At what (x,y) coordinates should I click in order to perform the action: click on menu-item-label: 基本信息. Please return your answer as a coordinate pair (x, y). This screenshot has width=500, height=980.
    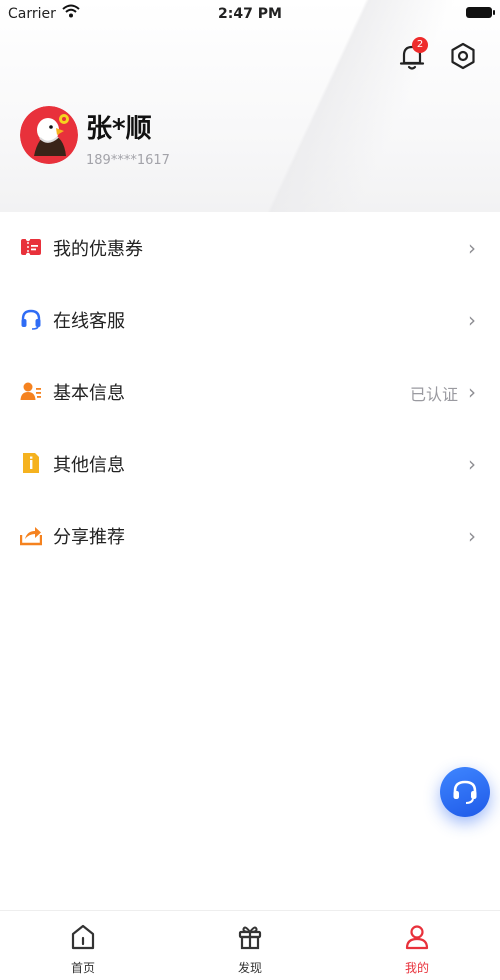
    Looking at the image, I should click on (89, 393).